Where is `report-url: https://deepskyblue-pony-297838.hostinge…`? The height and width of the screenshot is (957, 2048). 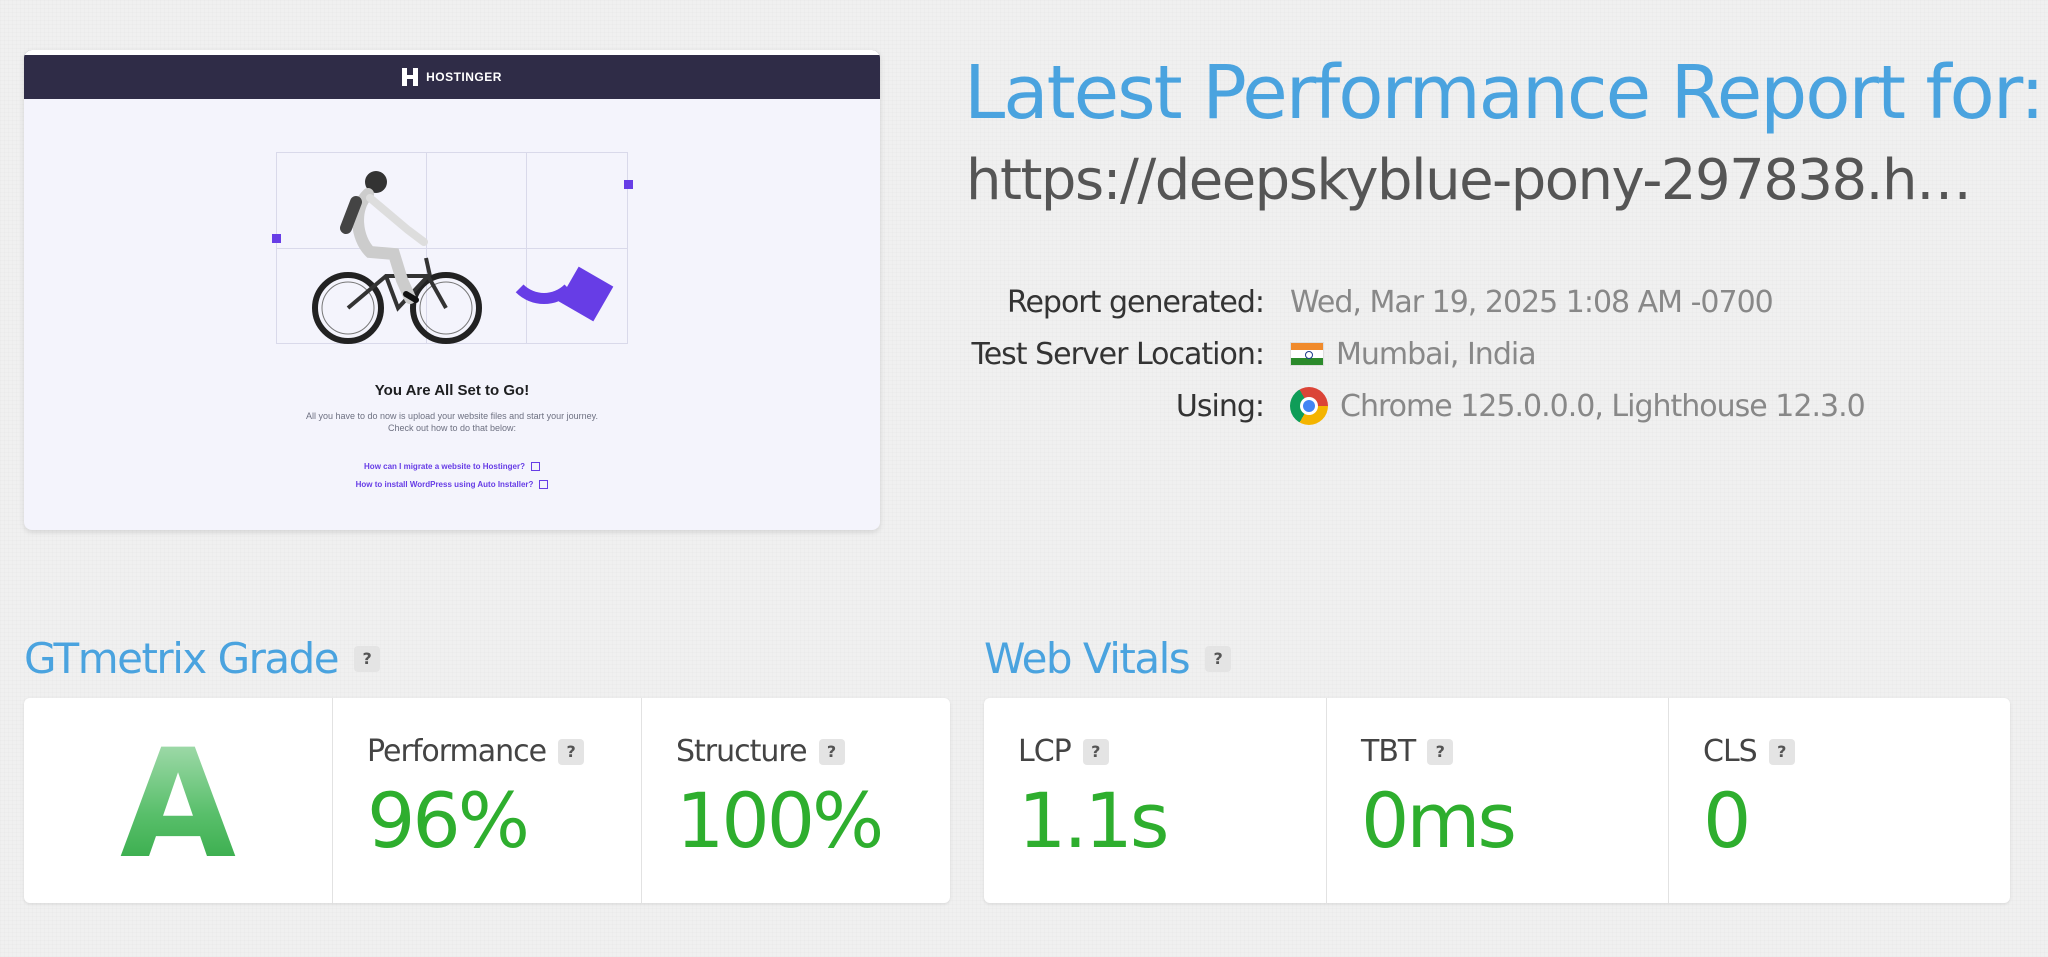
report-url: https://deepskyblue-pony-297838.hostinge… is located at coordinates (1481, 180).